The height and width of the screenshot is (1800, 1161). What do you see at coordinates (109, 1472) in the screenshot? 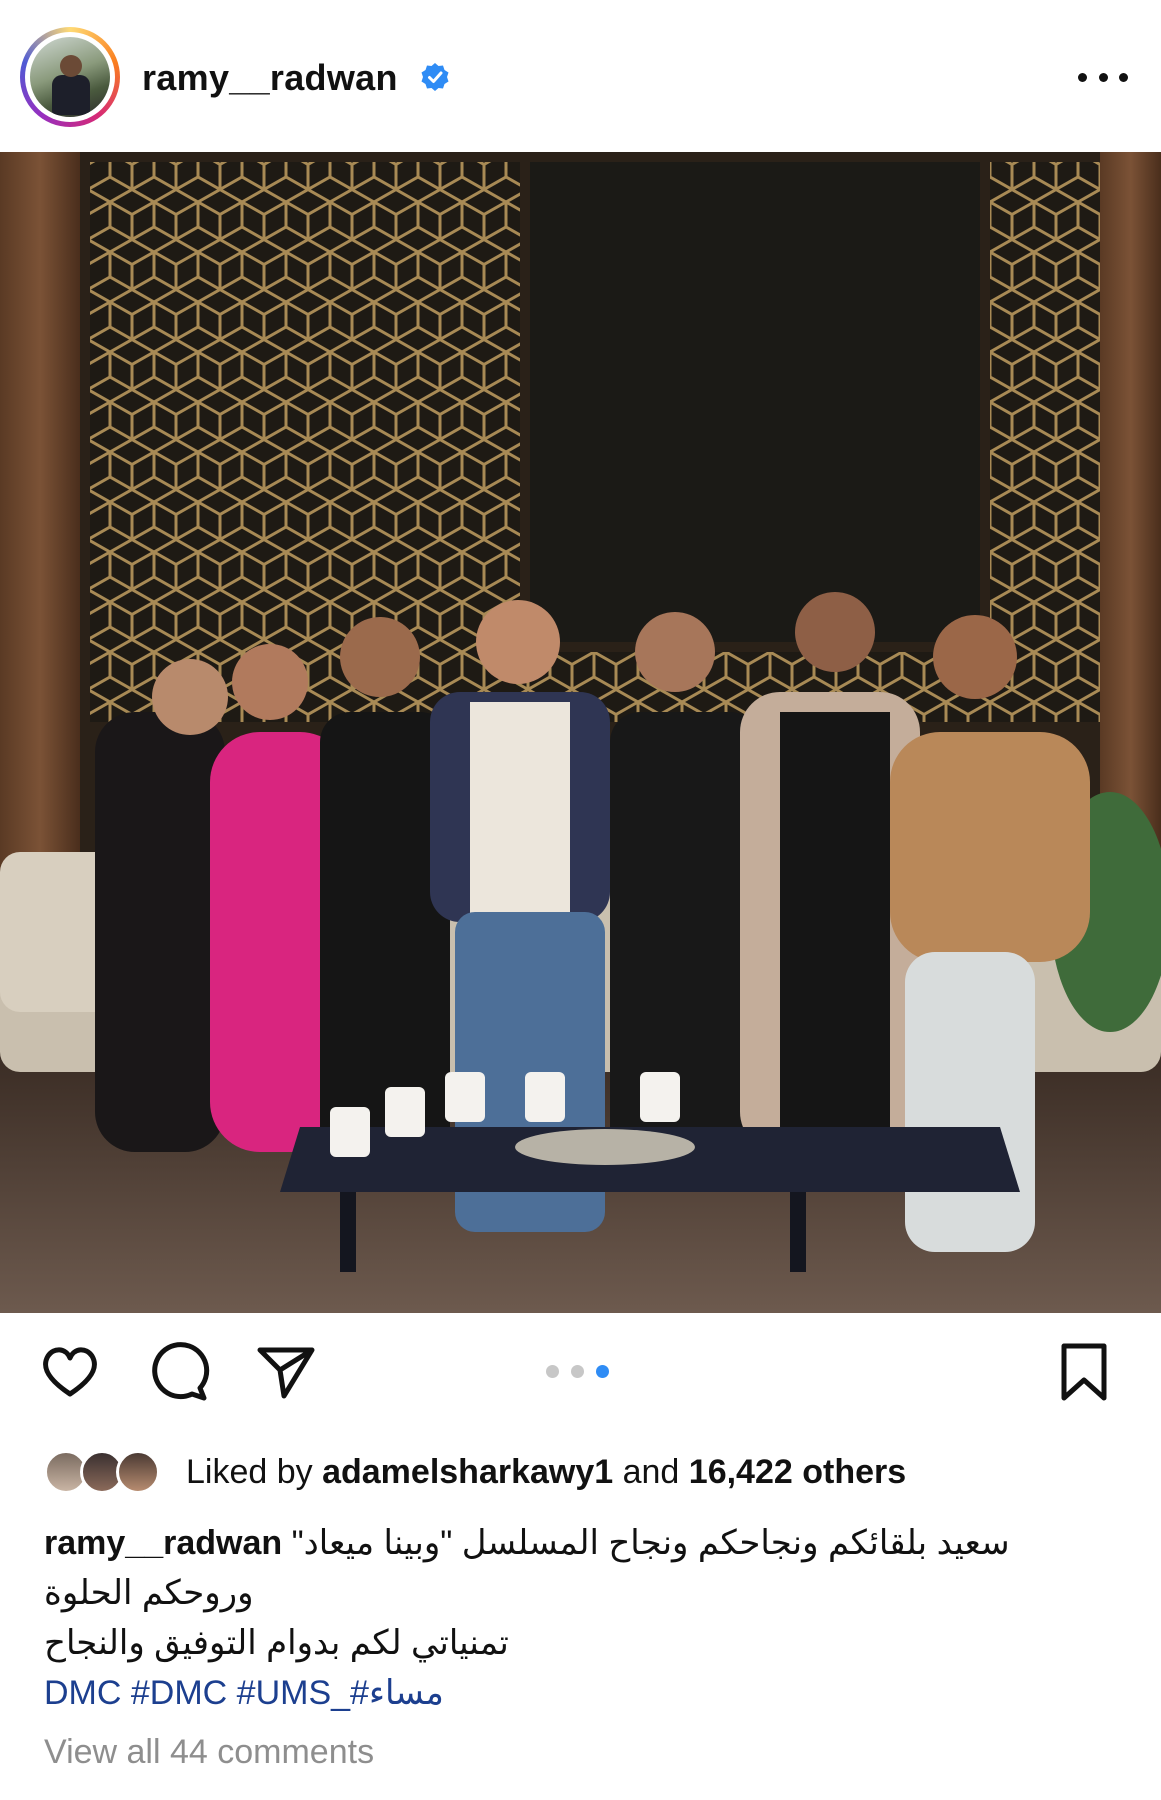
I see `liker-avatars` at bounding box center [109, 1472].